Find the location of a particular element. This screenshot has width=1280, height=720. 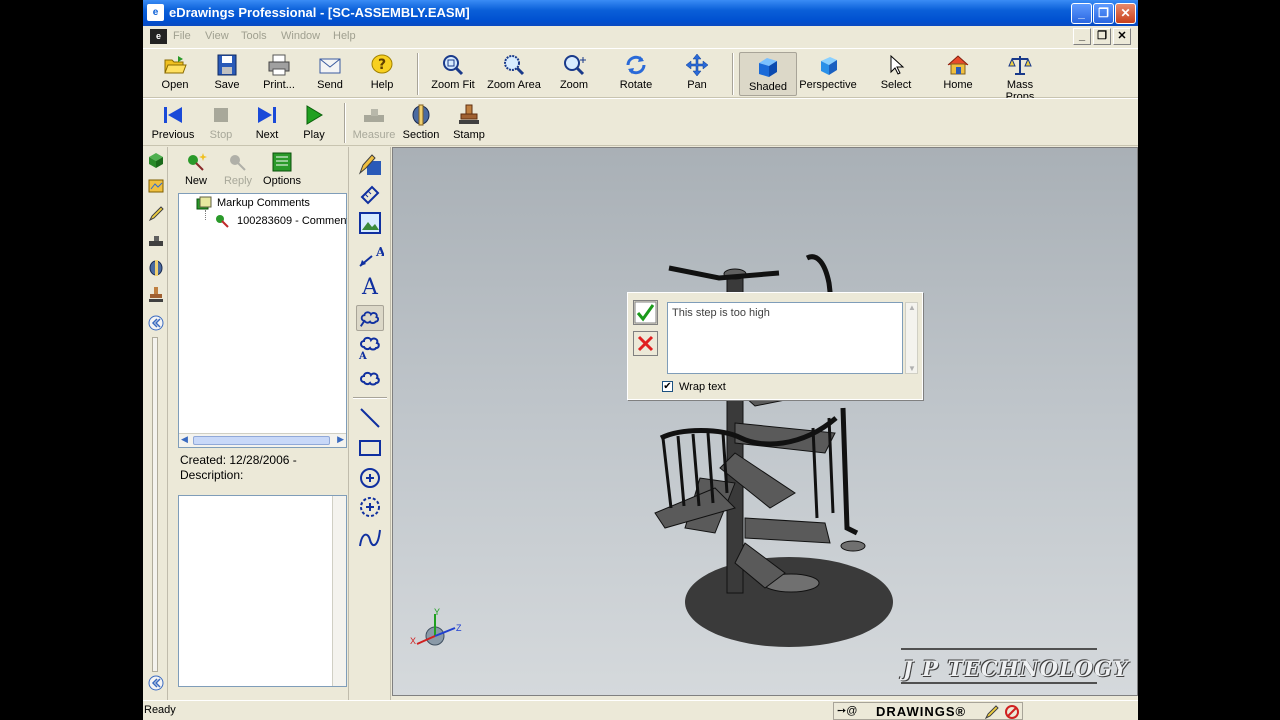

markup-tools-strip: A A A is located at coordinates (369, 423).